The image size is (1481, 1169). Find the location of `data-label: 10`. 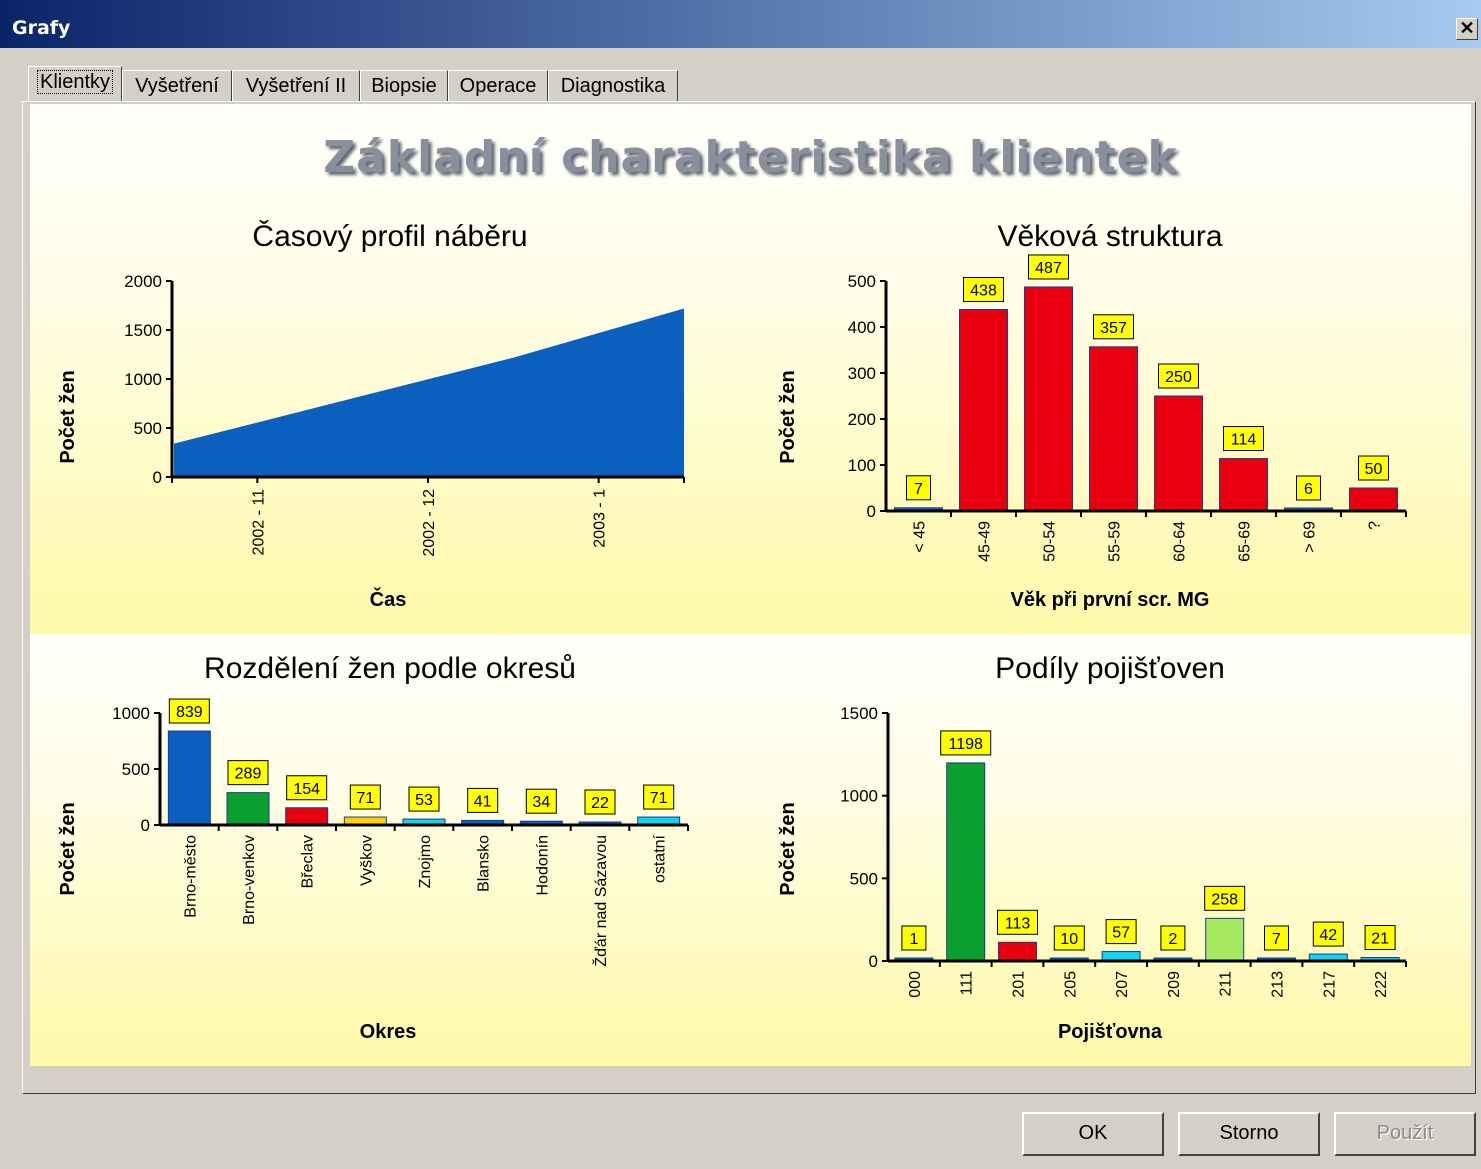

data-label: 10 is located at coordinates (1069, 939).